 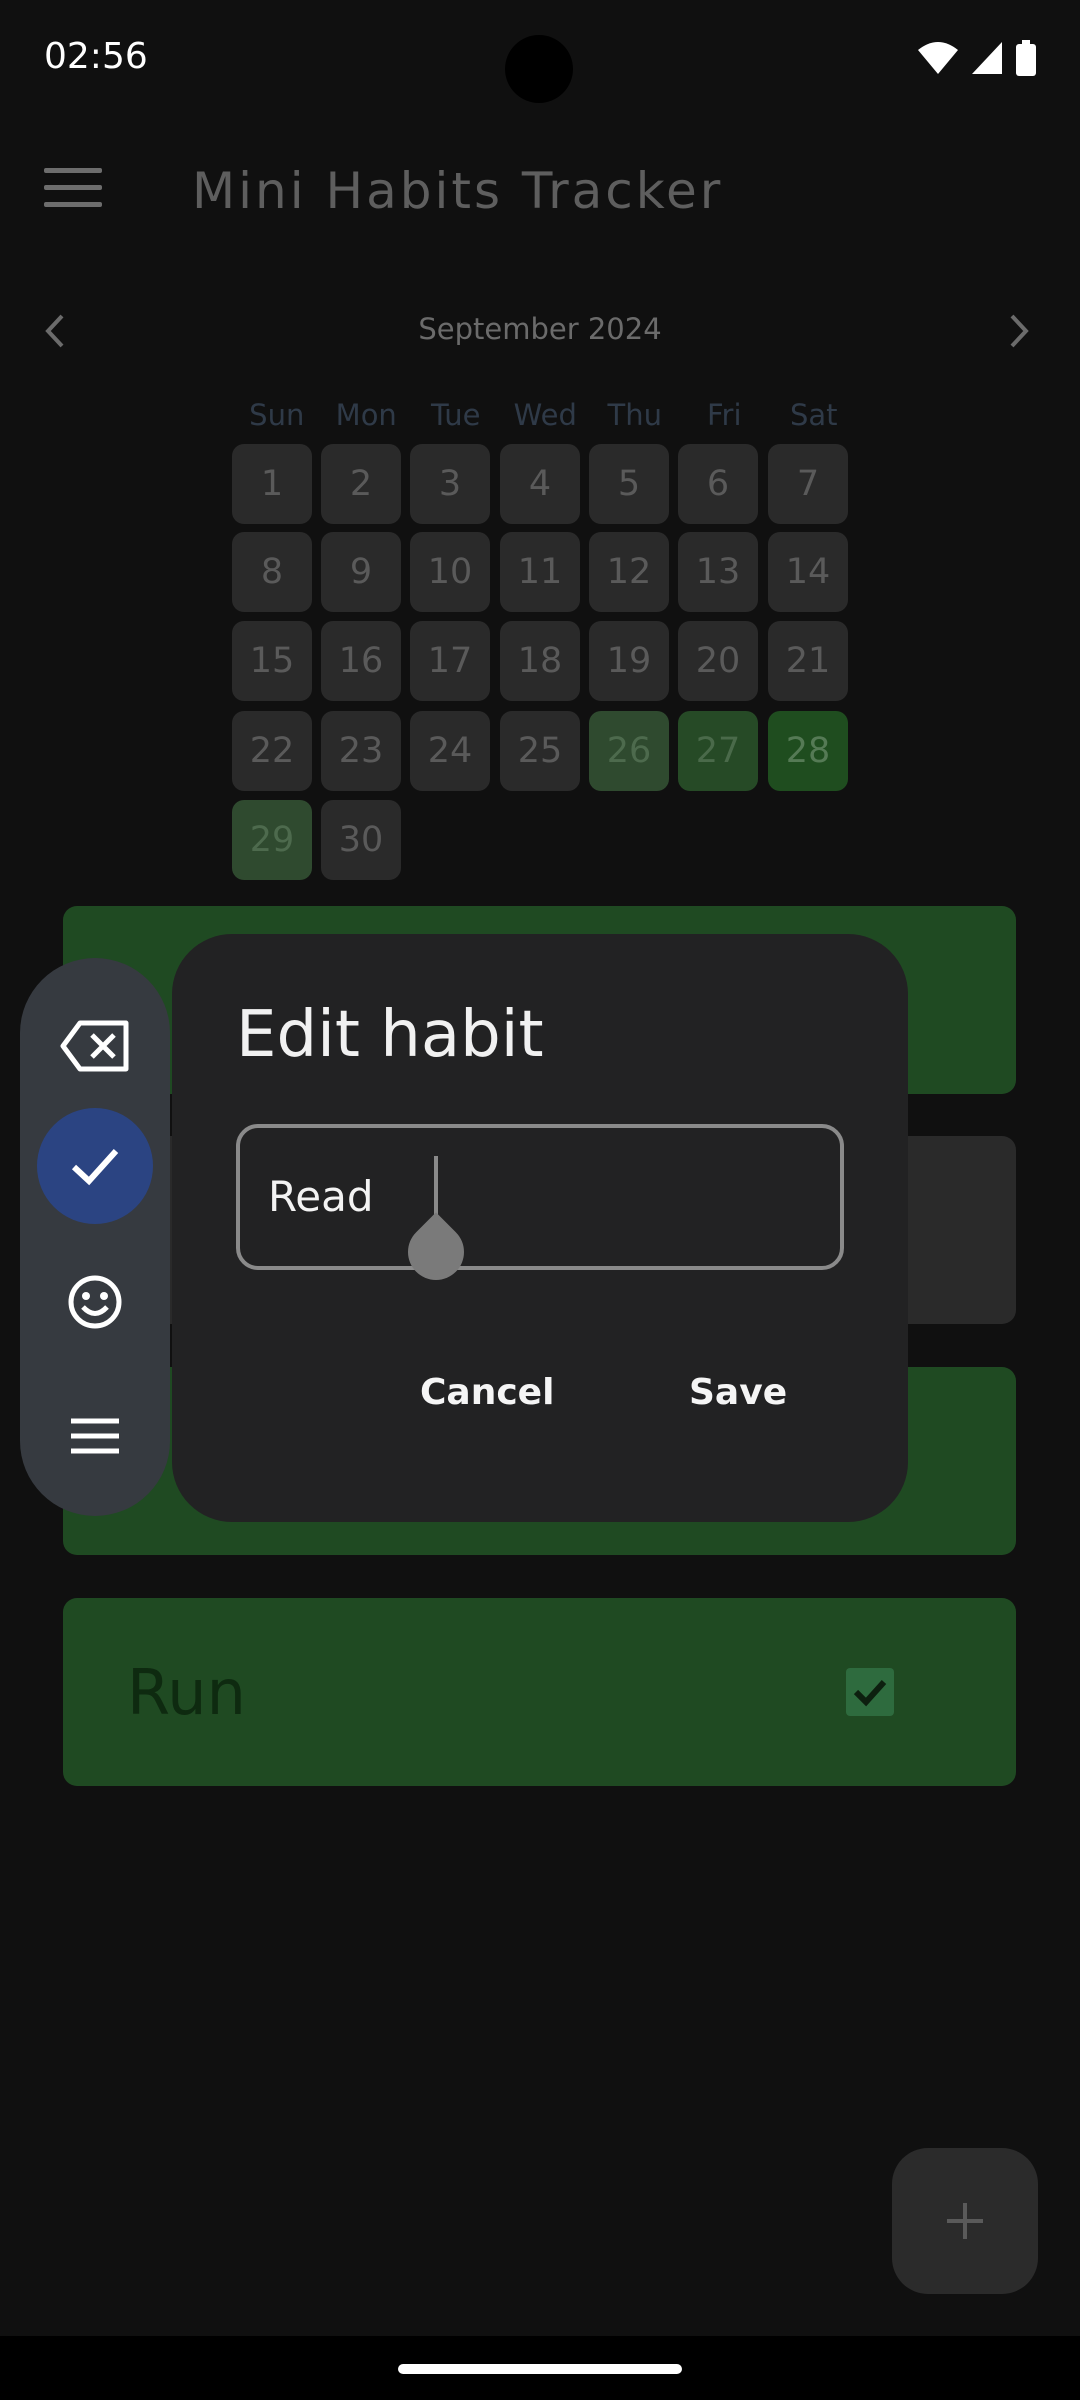 I want to click on calendar-day: 4, so click(x=540, y=484).